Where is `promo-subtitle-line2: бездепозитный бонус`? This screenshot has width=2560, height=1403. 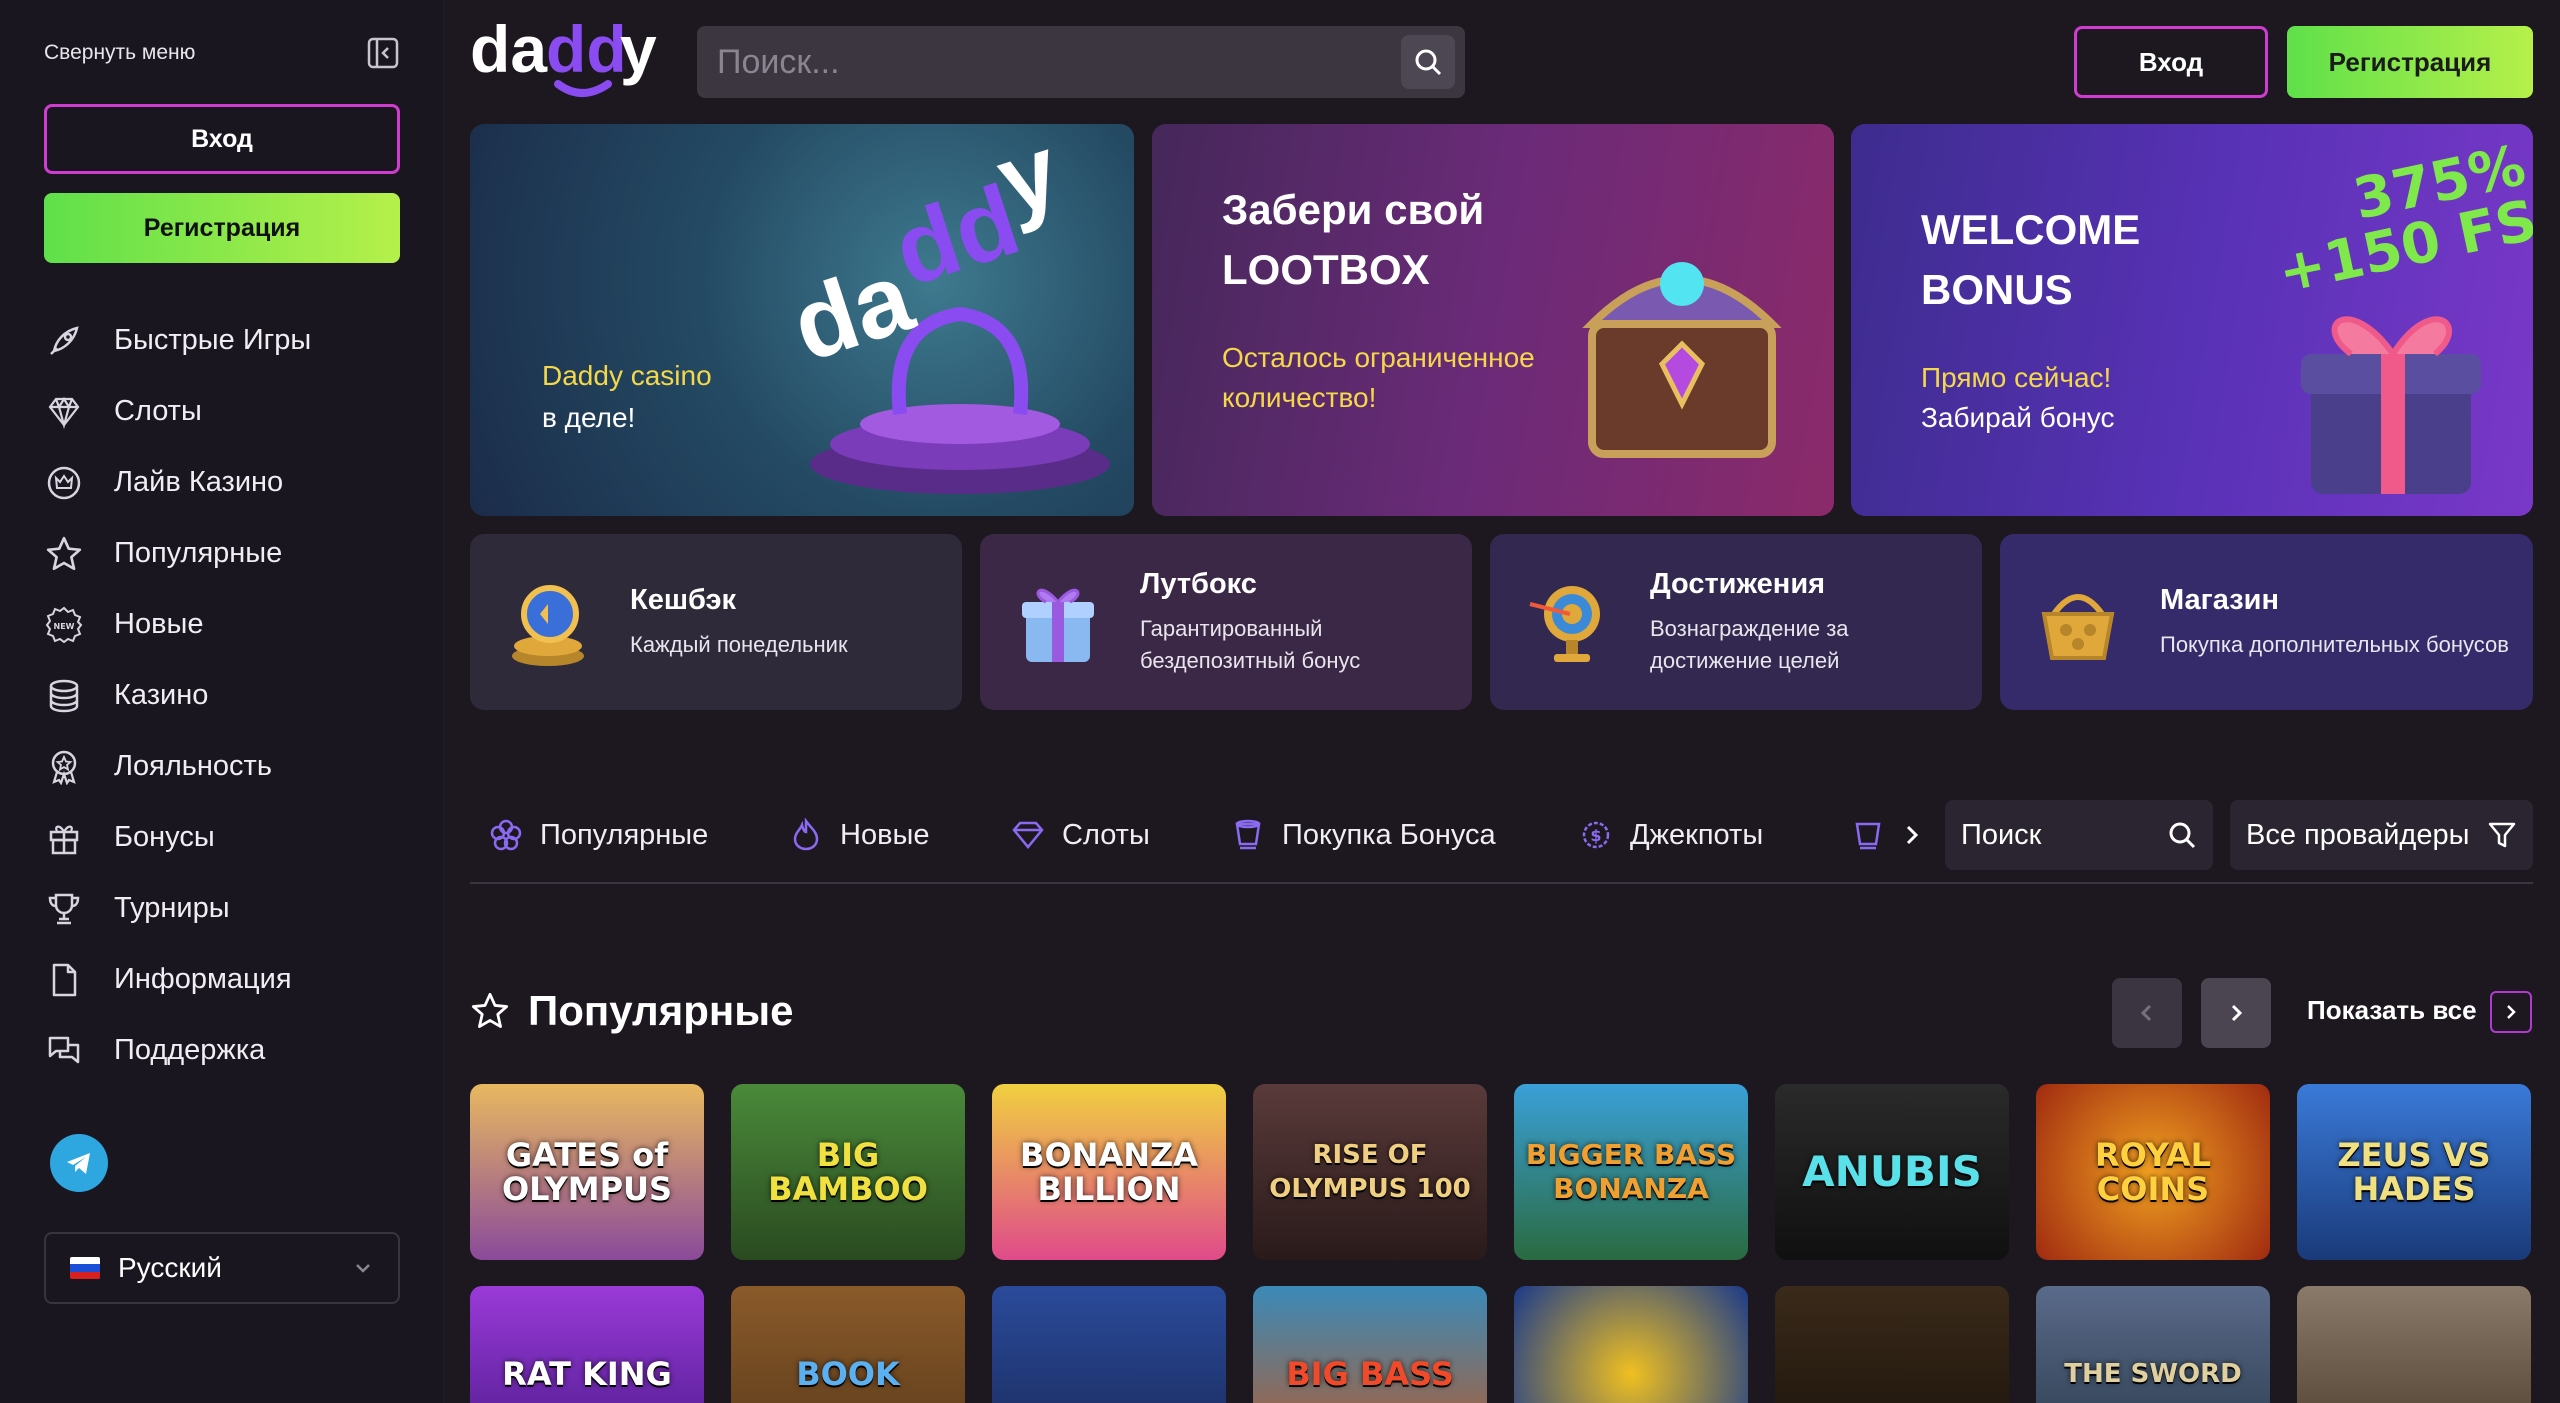
promo-subtitle-line2: бездепозитный бонус is located at coordinates (1250, 660).